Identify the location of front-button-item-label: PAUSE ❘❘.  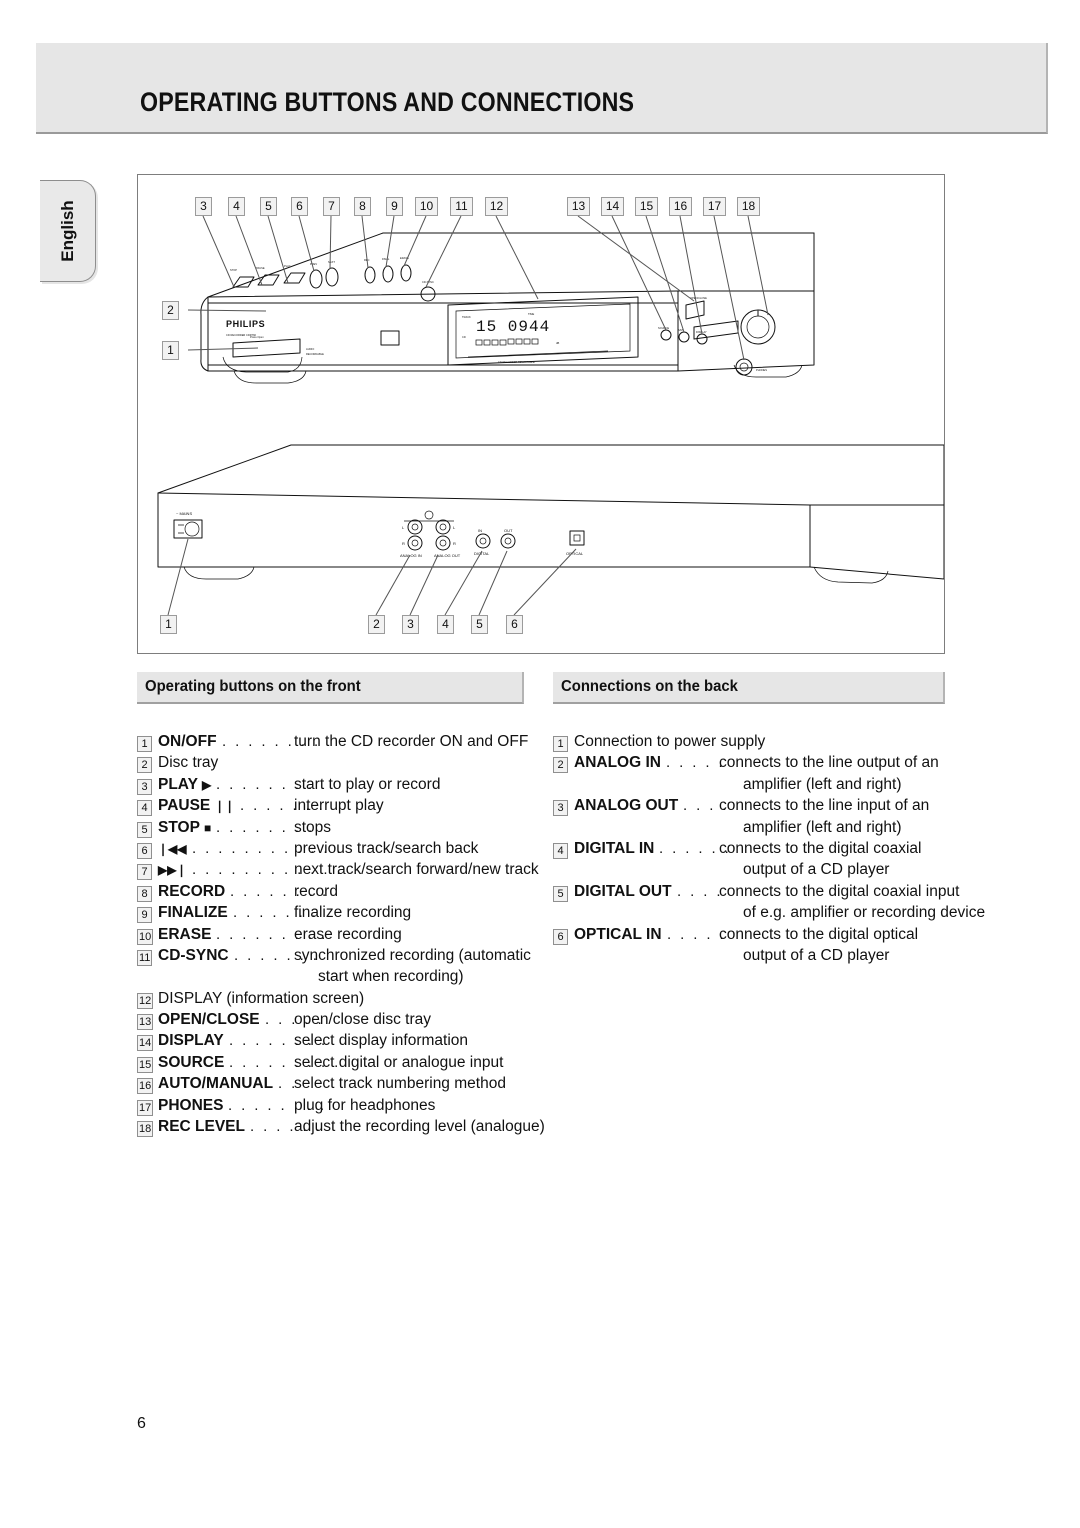
(196, 806).